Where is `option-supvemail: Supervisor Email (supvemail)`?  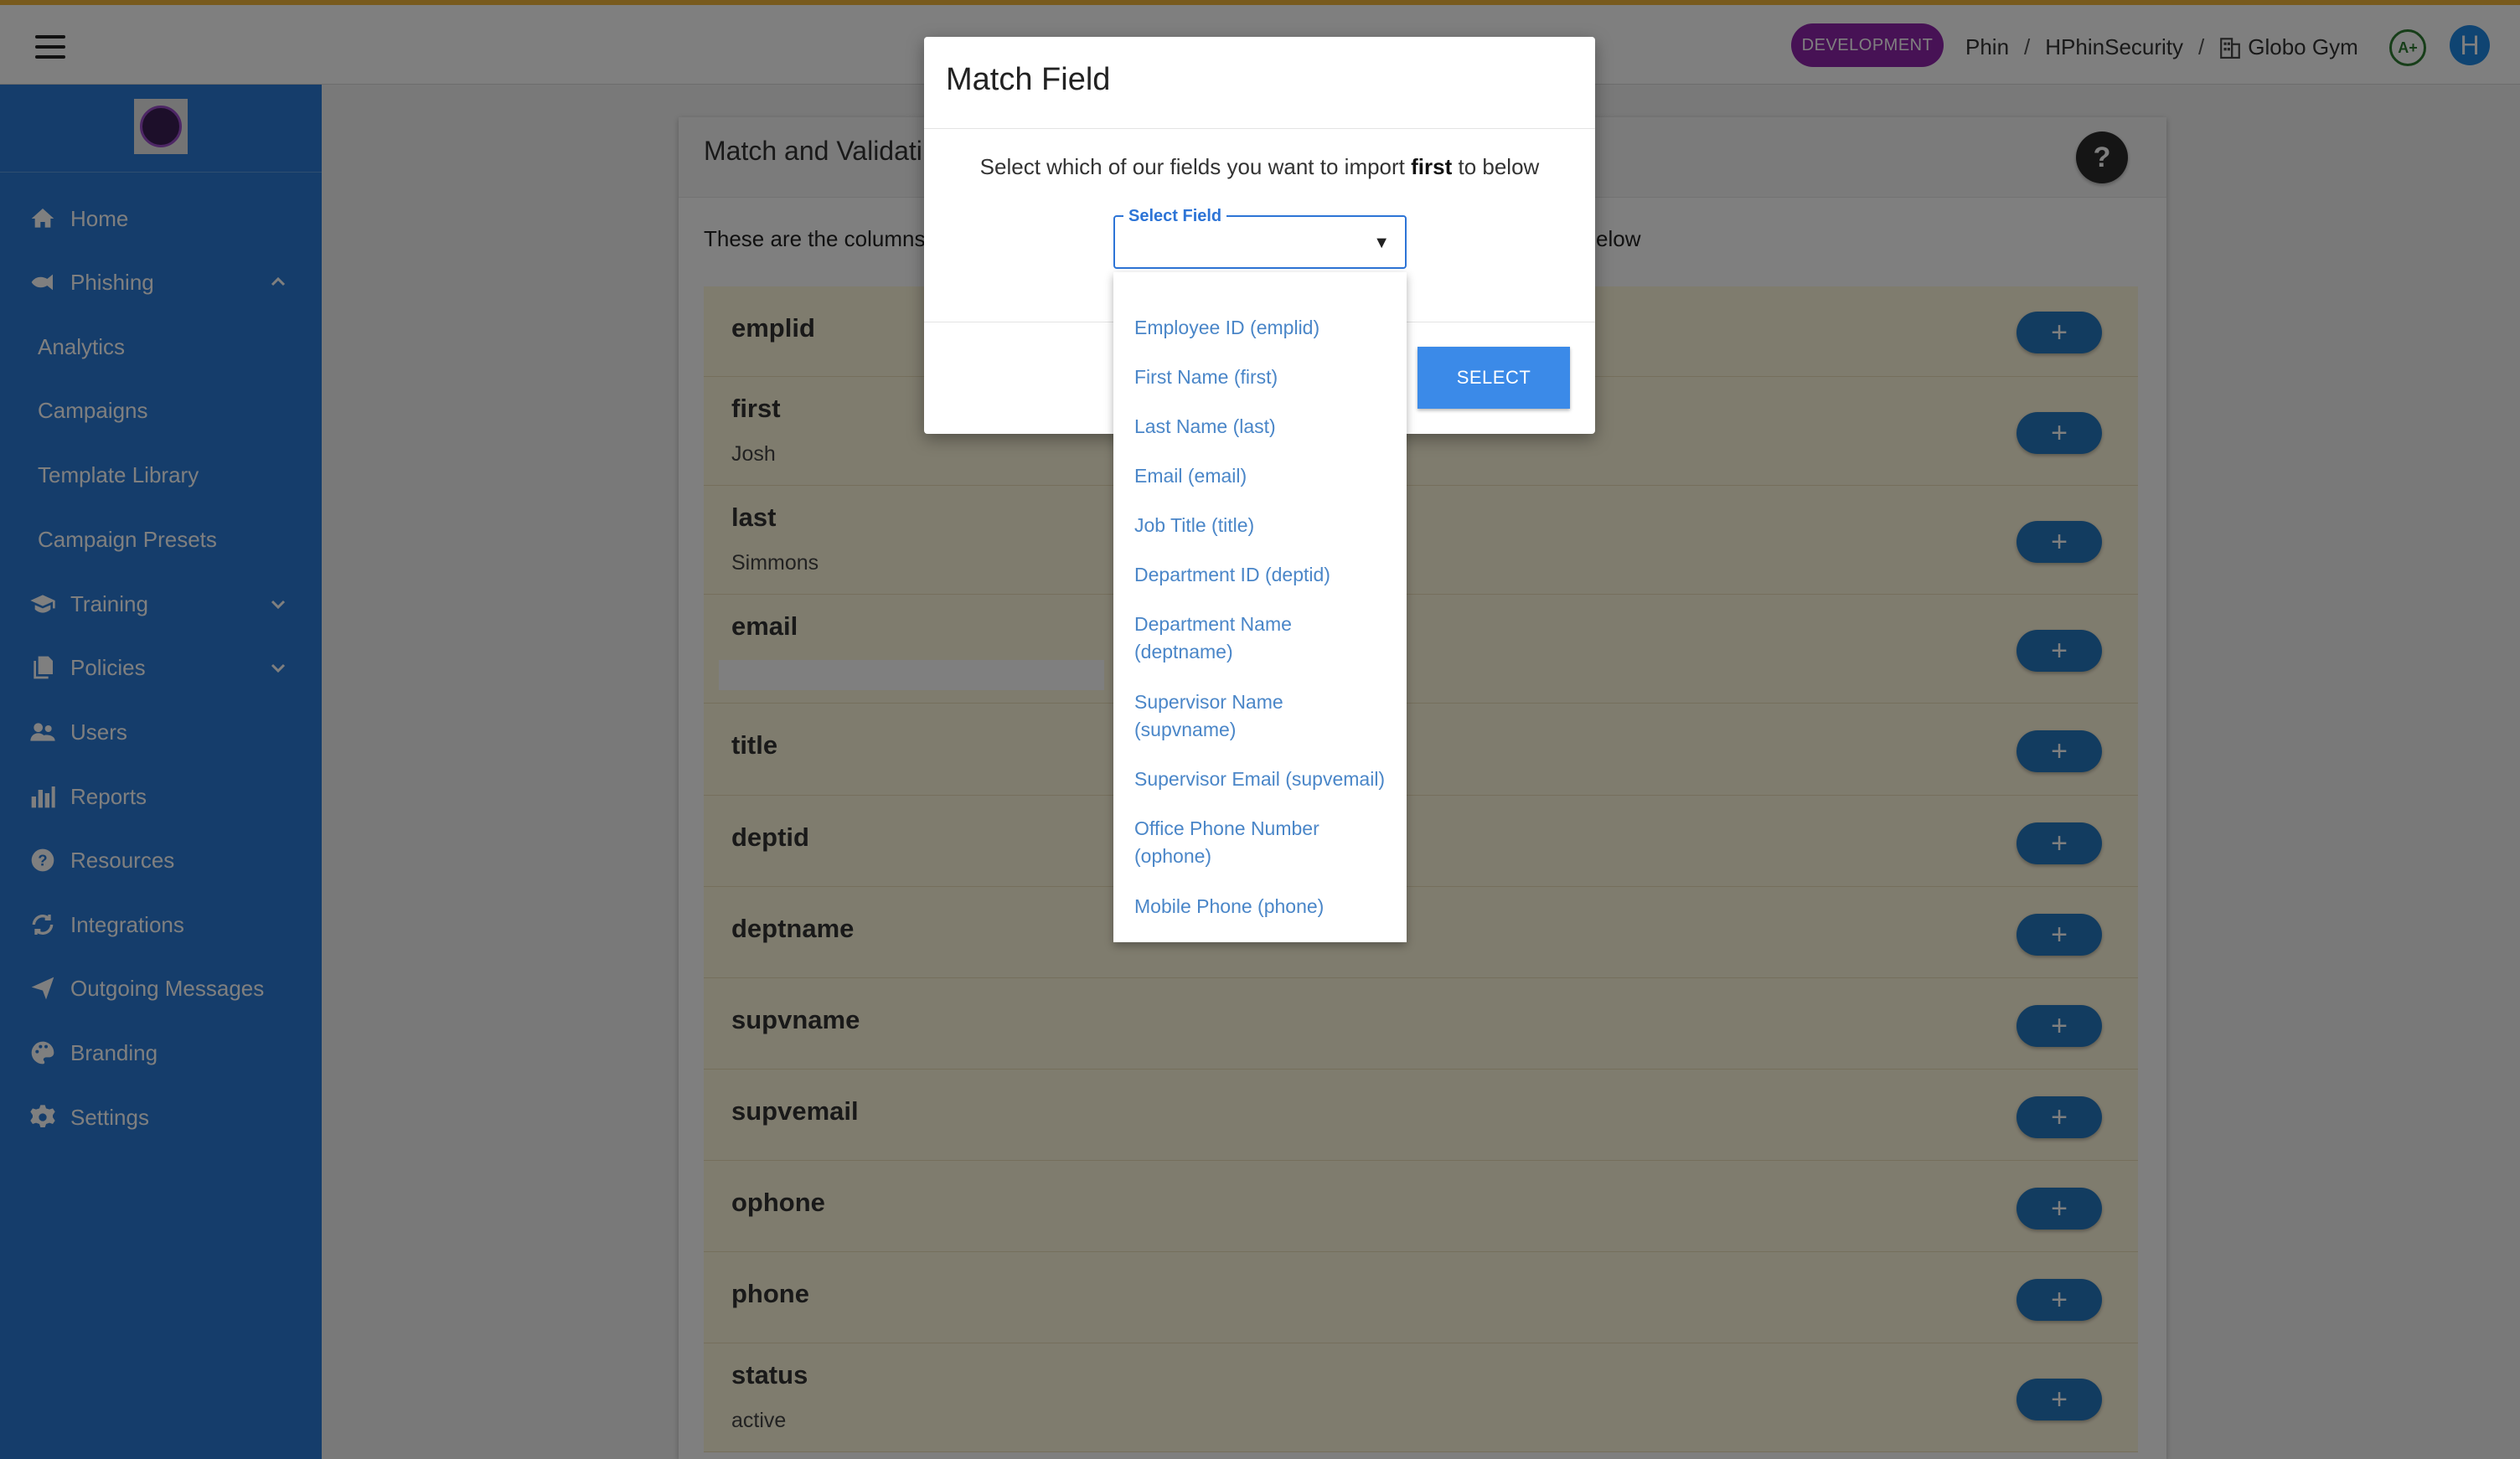
option-supvemail: Supervisor Email (supvemail) is located at coordinates (1264, 779).